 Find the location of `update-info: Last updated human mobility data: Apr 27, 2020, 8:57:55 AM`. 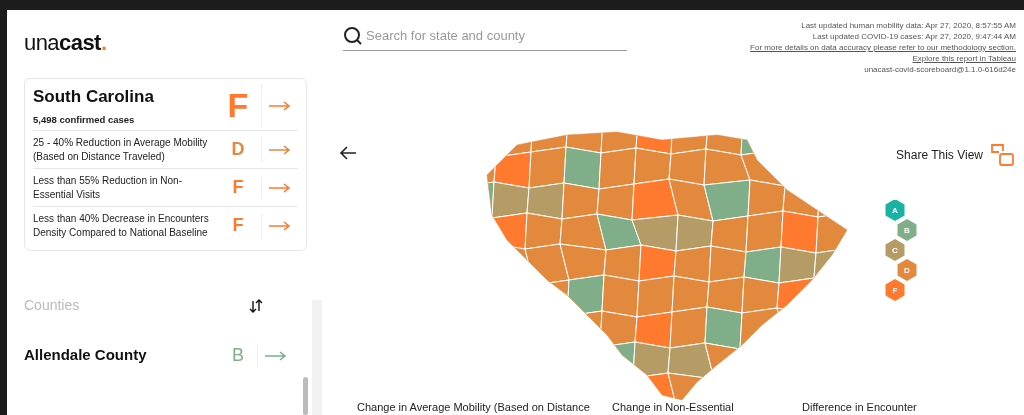

update-info: Last updated human mobility data: Apr 27, 2020, 8:57:55 AM is located at coordinates (908, 25).